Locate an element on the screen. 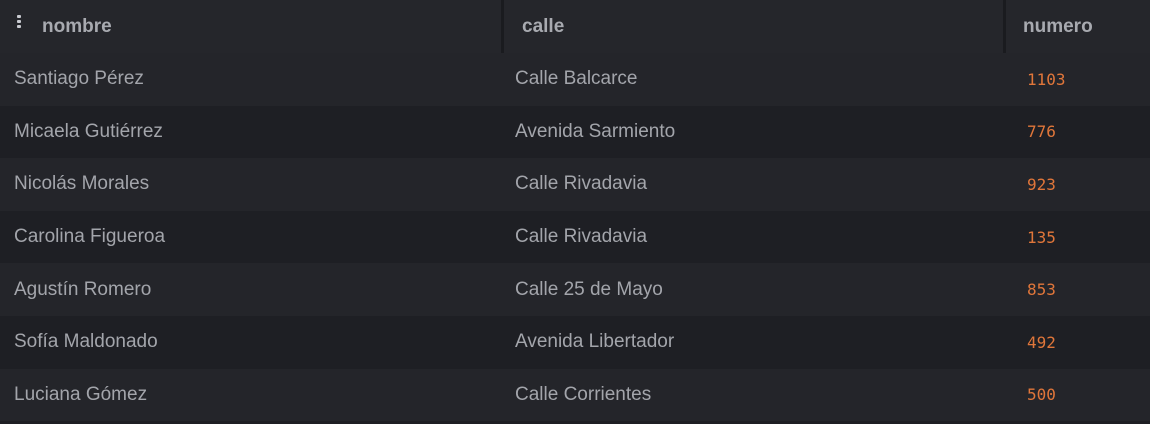 This screenshot has width=1150, height=424. cell-nombre: Santiago Pérez is located at coordinates (254, 79).